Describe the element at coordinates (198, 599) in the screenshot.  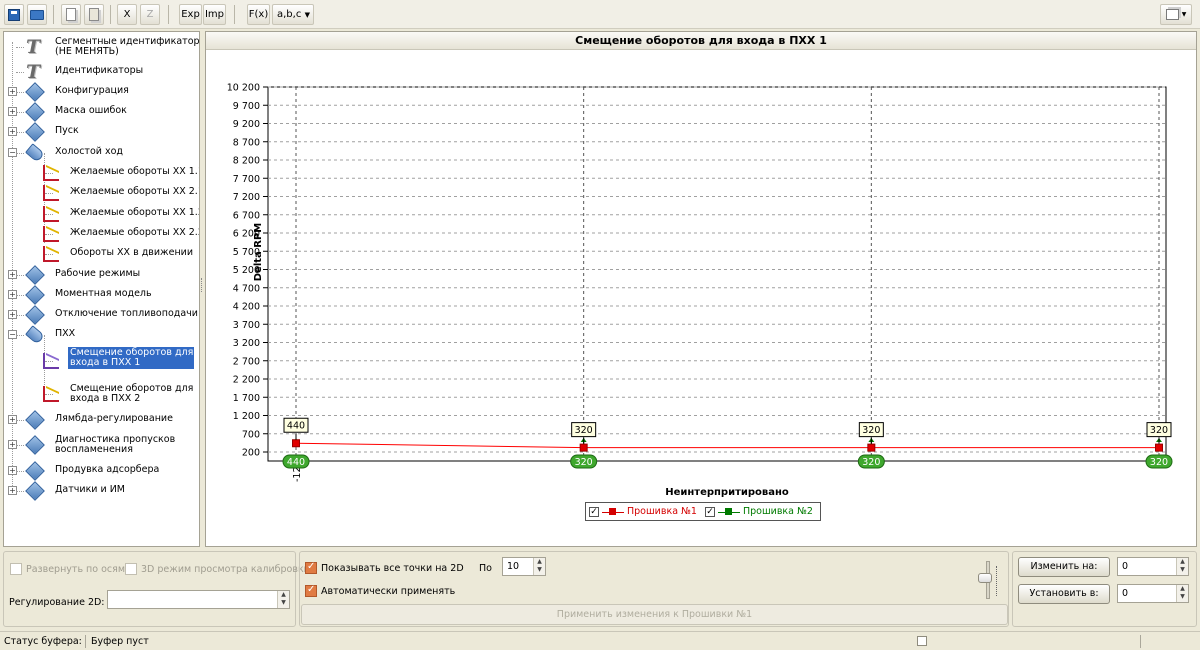
I see `reg2d-select: ▲ ▼` at that location.